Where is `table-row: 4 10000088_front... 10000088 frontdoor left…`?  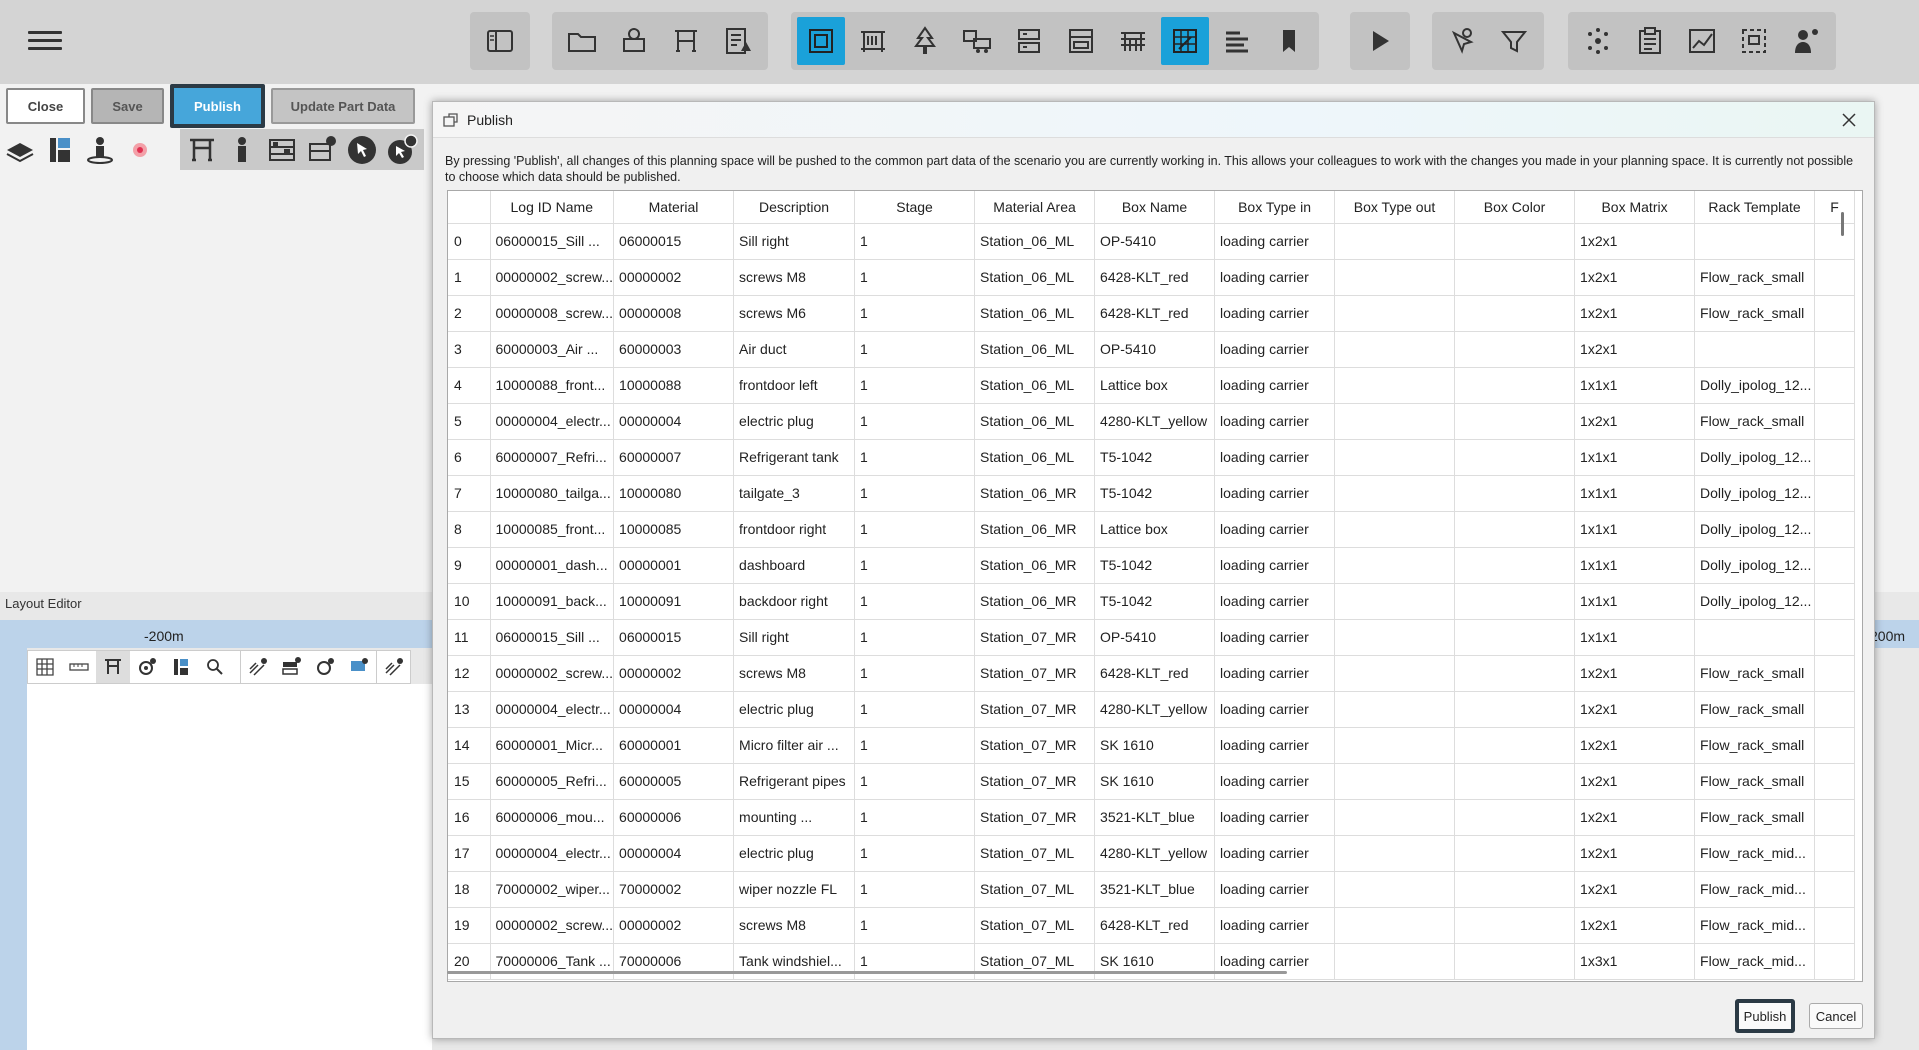 table-row: 4 10000088_front... 10000088 frontdoor left… is located at coordinates (1152, 385).